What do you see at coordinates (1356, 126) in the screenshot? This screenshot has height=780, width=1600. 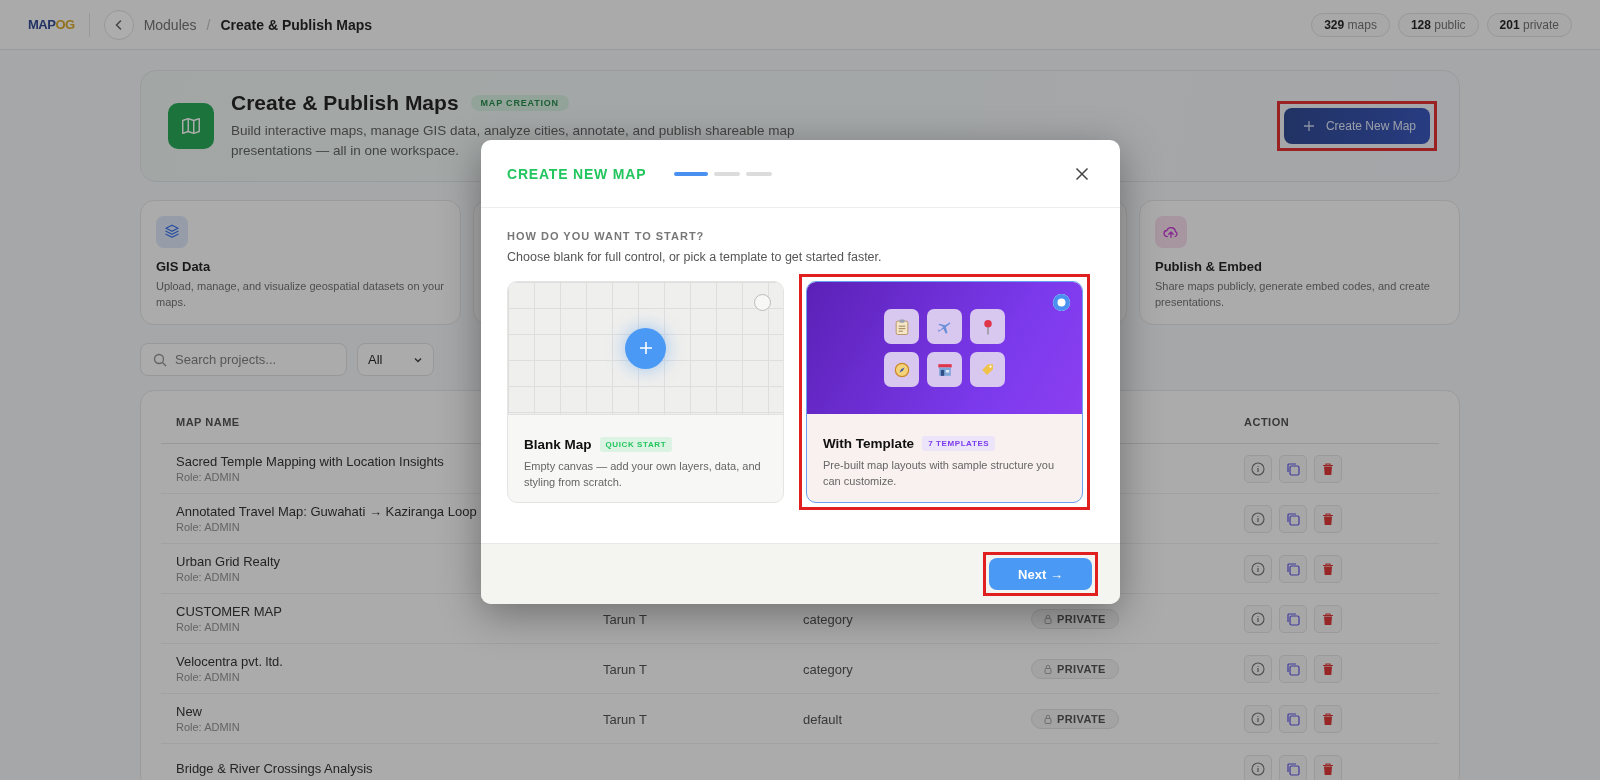 I see `create-map-button: Create New Map` at bounding box center [1356, 126].